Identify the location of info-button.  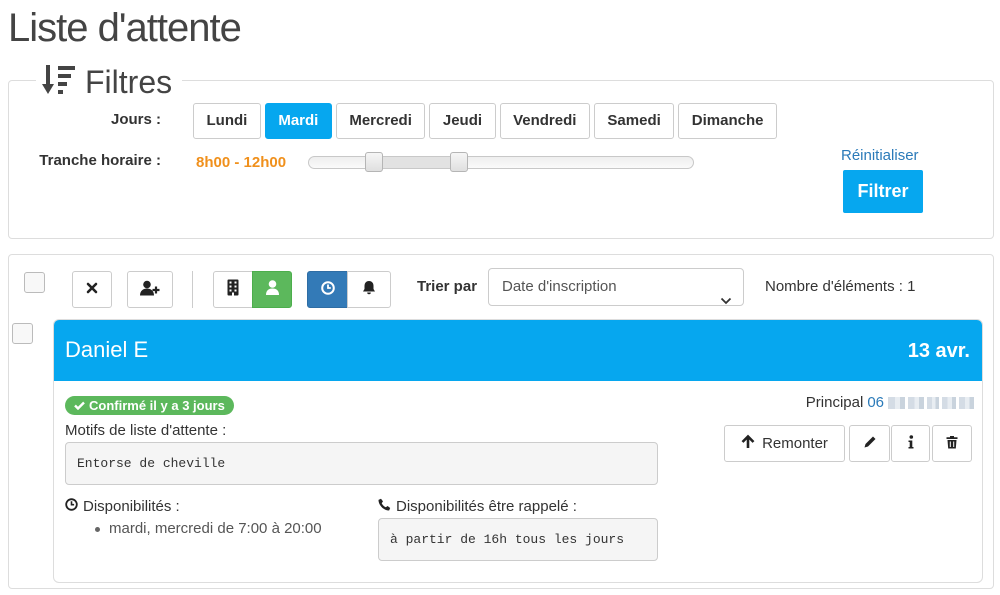
(910, 443).